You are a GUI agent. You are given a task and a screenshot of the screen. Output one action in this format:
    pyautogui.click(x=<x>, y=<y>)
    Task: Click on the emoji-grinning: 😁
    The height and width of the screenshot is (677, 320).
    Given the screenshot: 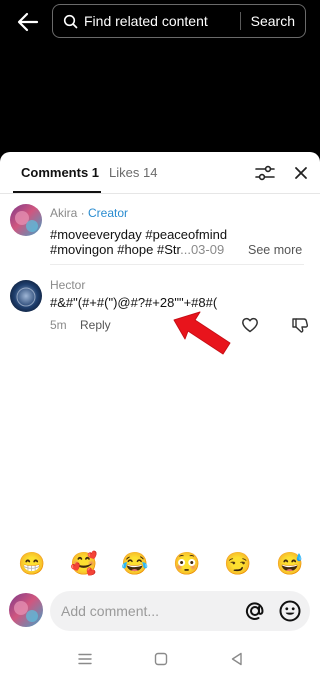 What is the action you would take?
    pyautogui.click(x=32, y=564)
    